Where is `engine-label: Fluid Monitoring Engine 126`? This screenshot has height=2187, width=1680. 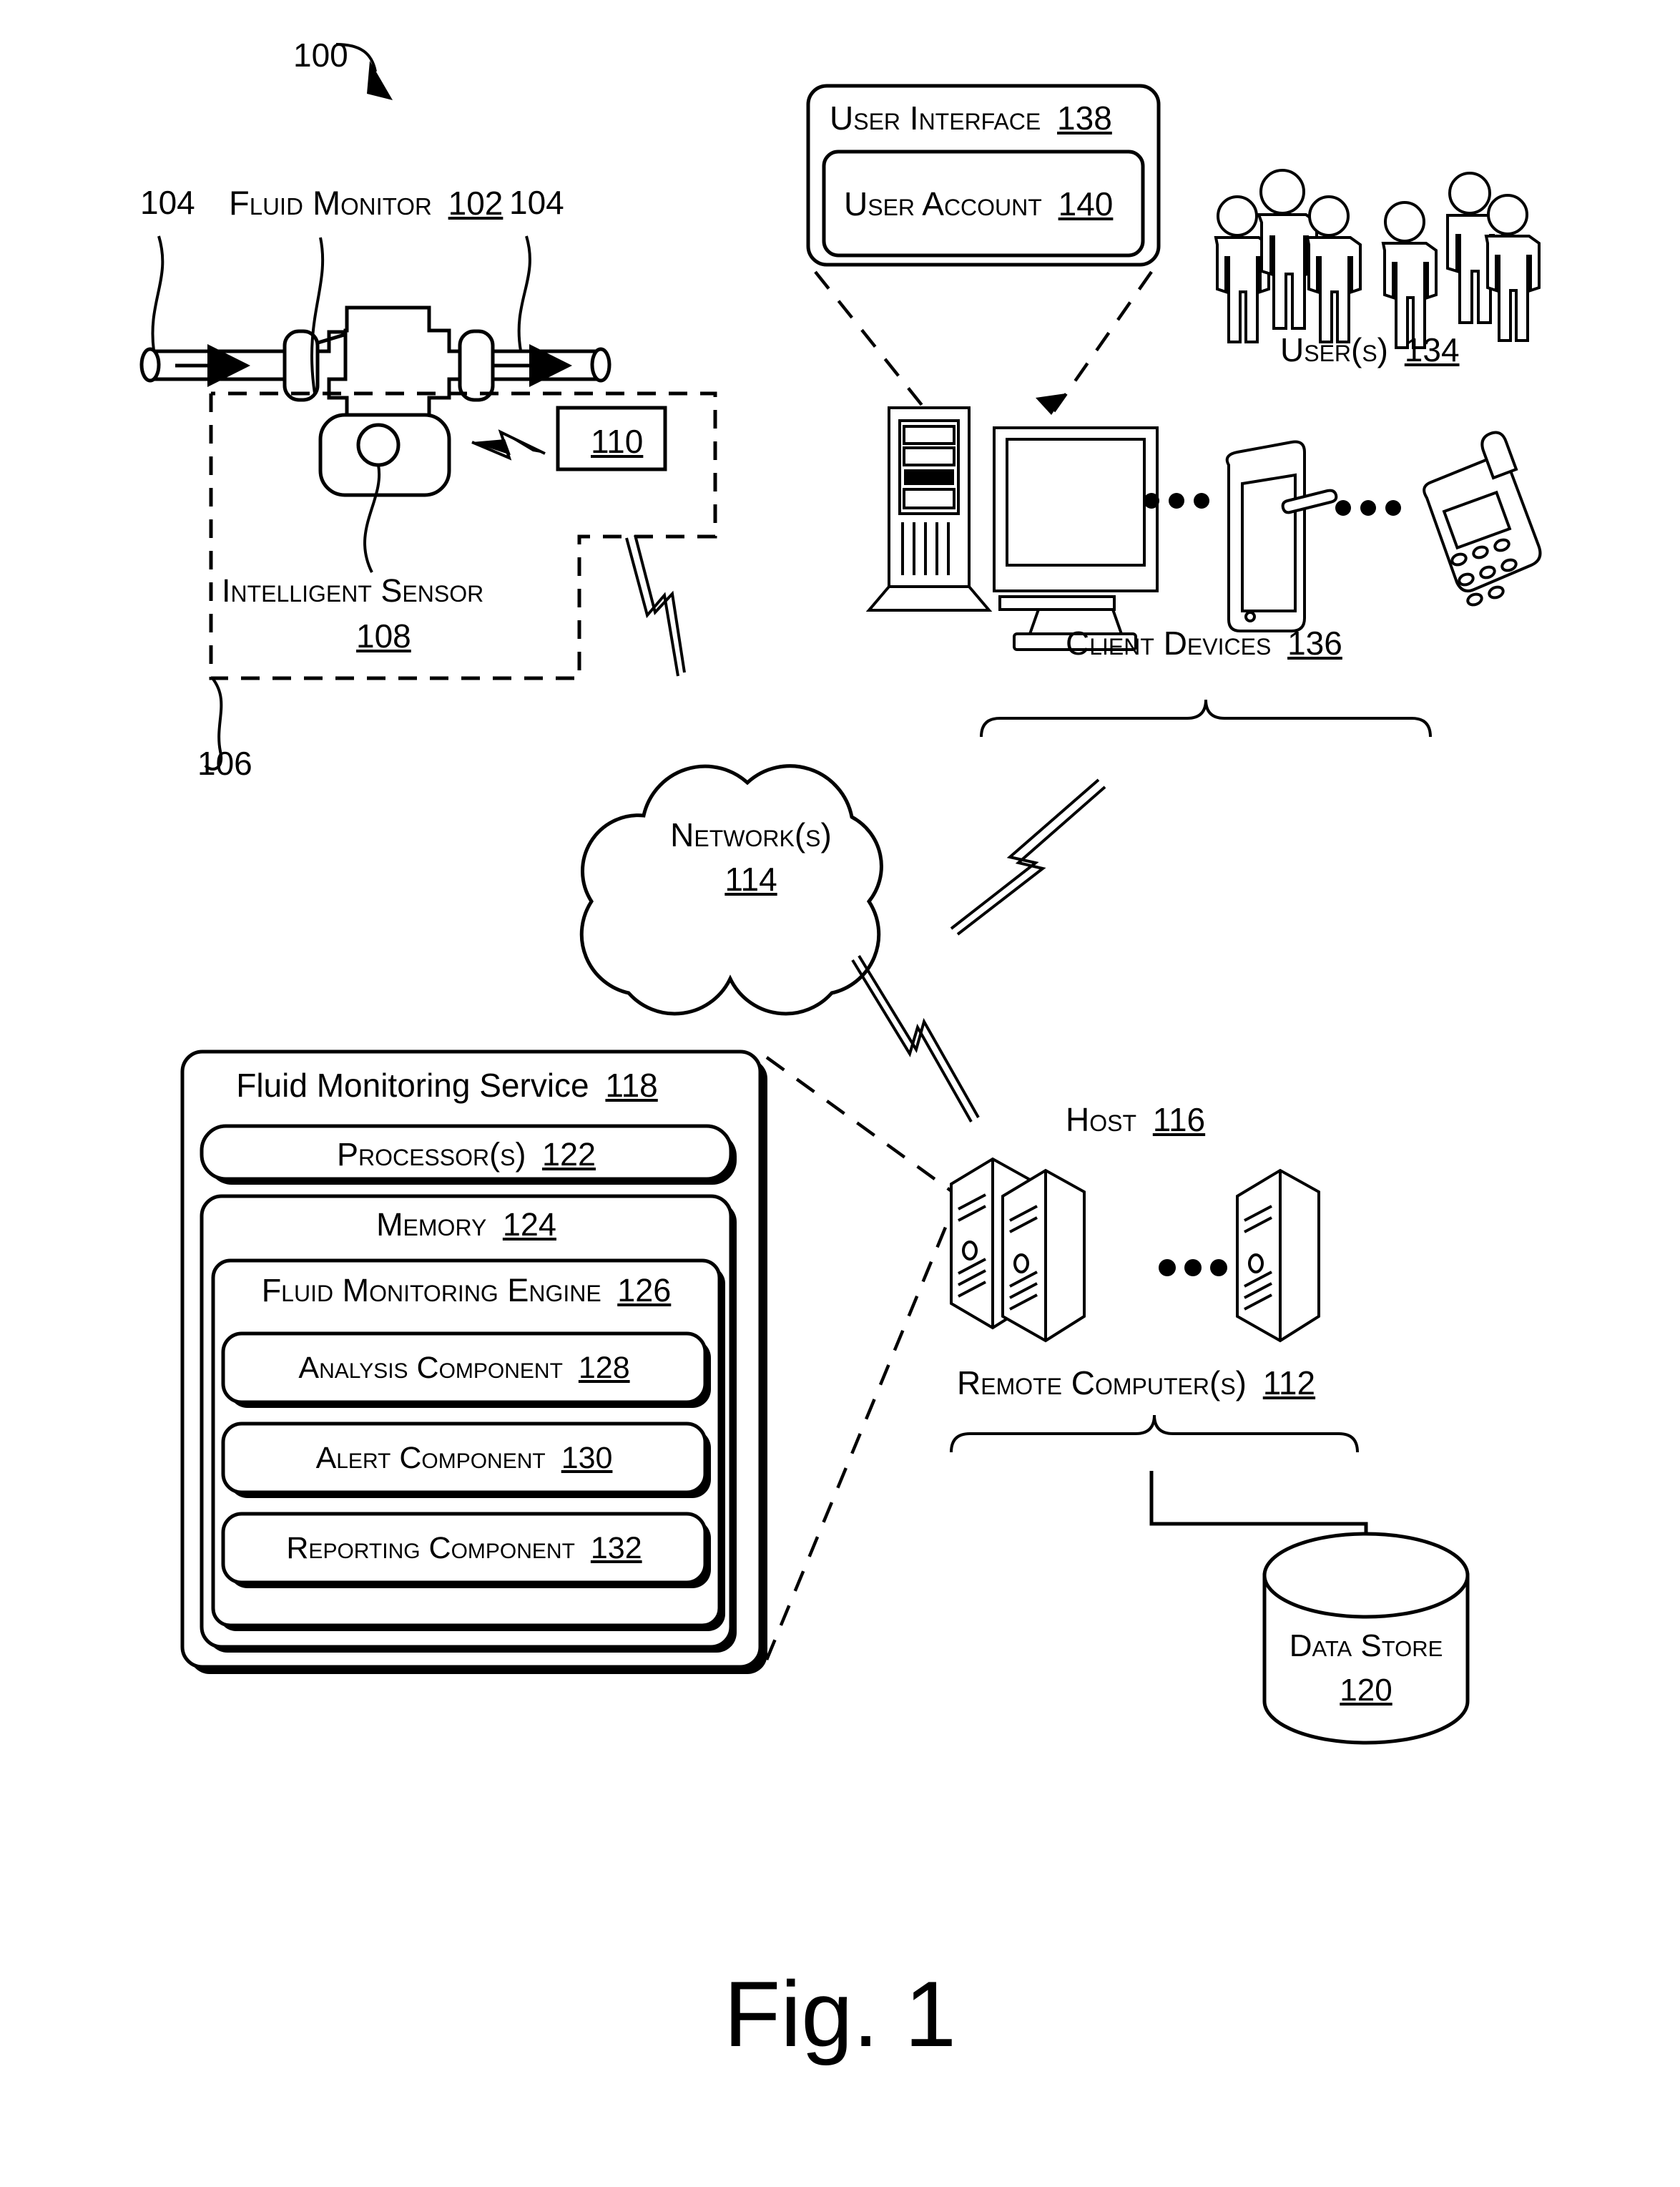 engine-label: Fluid Monitoring Engine 126 is located at coordinates (466, 1290).